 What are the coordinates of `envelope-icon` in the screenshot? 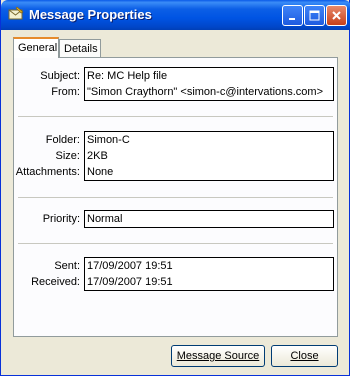 It's located at (16, 13).